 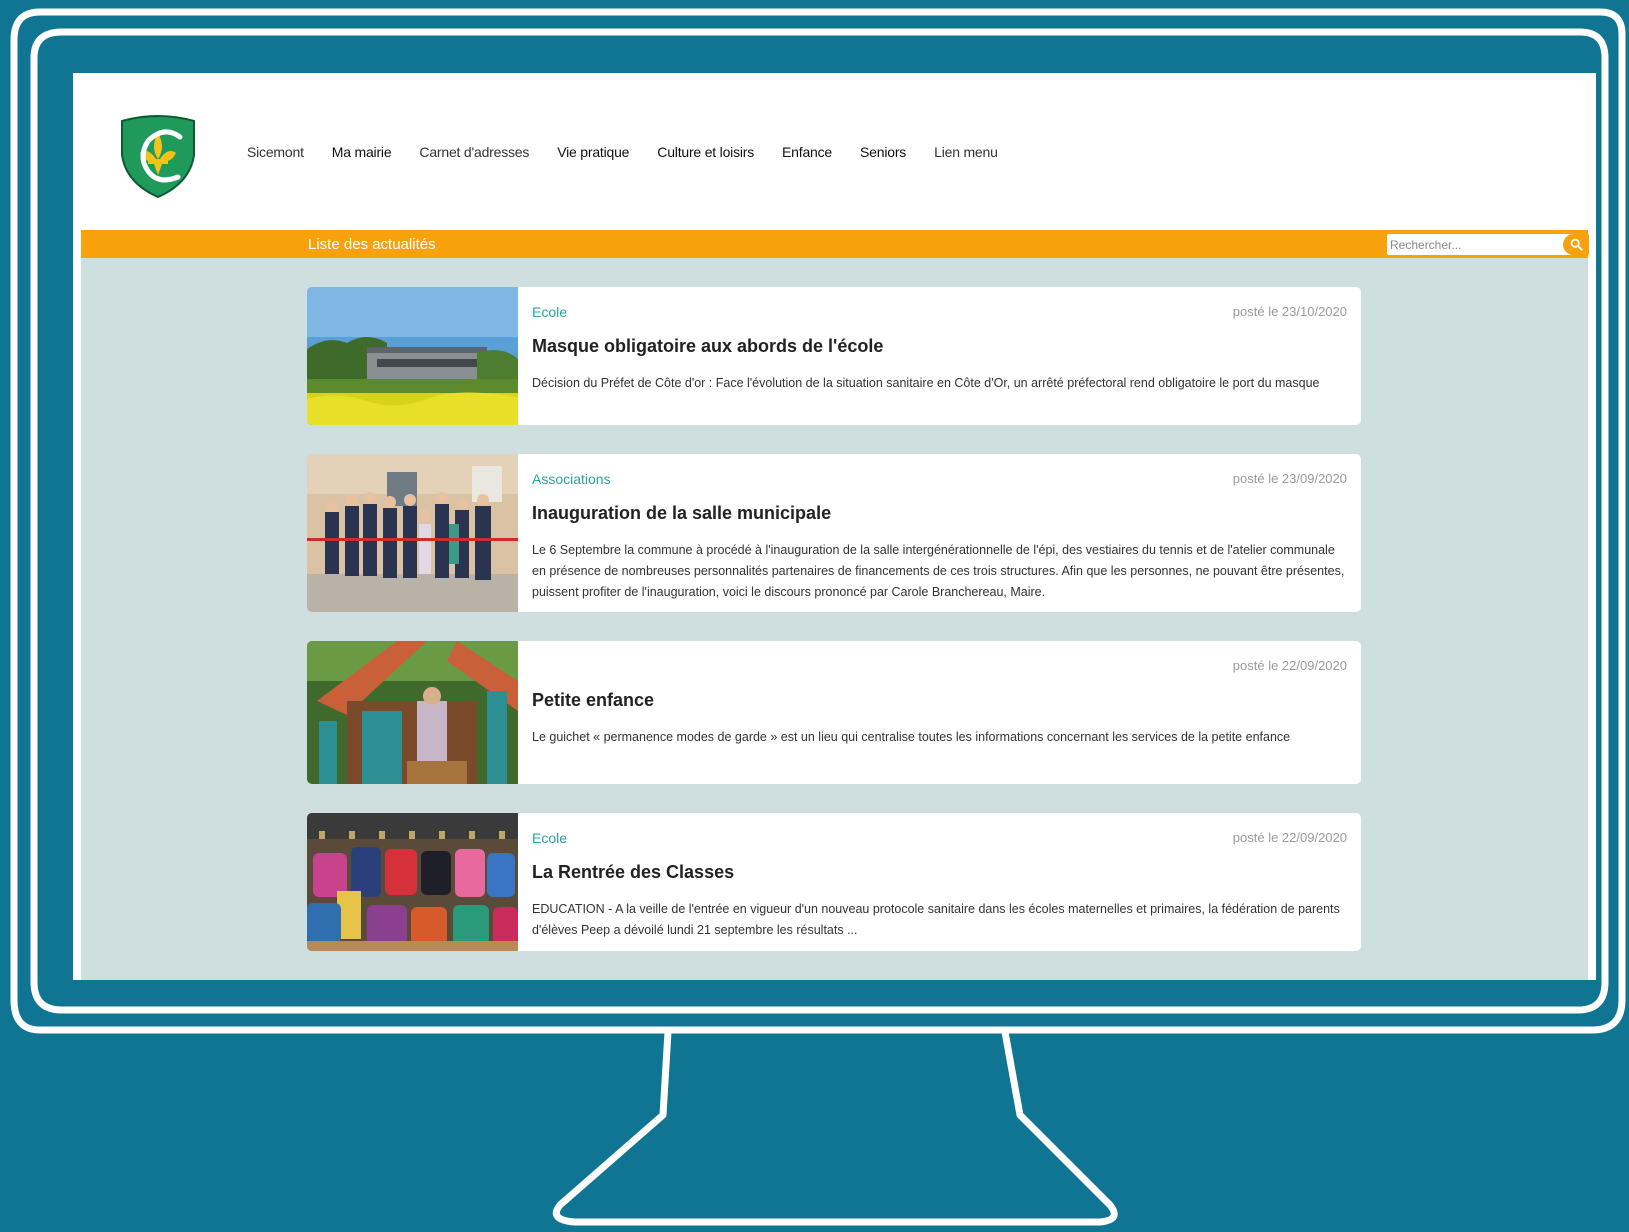 I want to click on nav-item-culture-loisirs: Culture et loisirs, so click(x=705, y=152).